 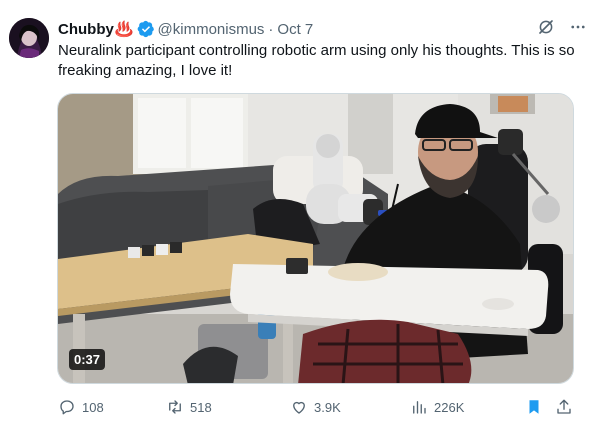 I want to click on views-count: 226K, so click(x=449, y=407).